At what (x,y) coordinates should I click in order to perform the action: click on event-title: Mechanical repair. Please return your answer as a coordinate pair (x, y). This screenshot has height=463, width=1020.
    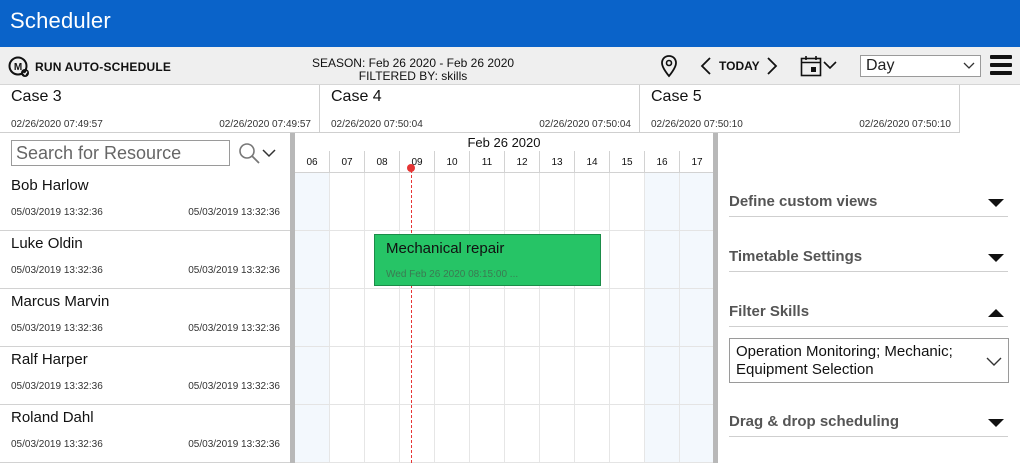
    Looking at the image, I should click on (445, 248).